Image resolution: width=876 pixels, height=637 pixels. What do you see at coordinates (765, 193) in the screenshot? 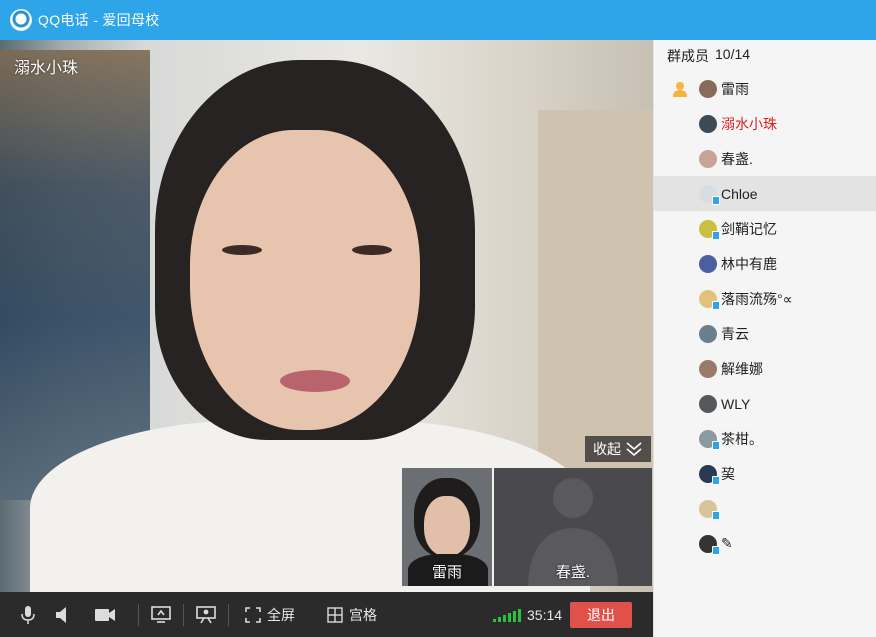
I see `member-item: Chloe` at bounding box center [765, 193].